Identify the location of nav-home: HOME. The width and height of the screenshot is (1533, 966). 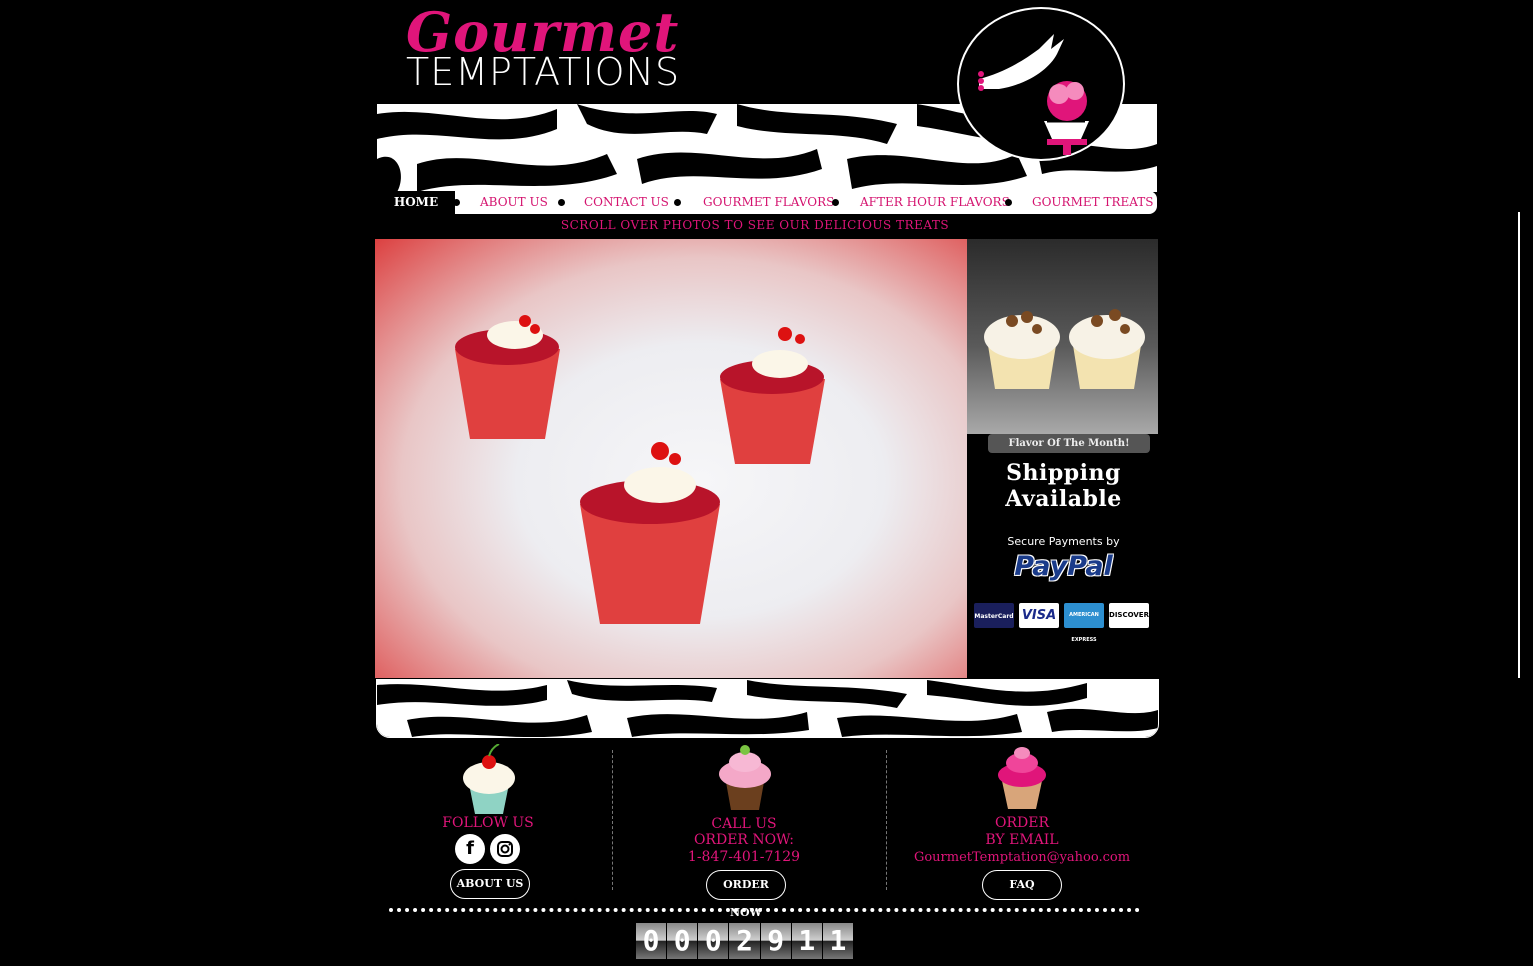
(416, 202).